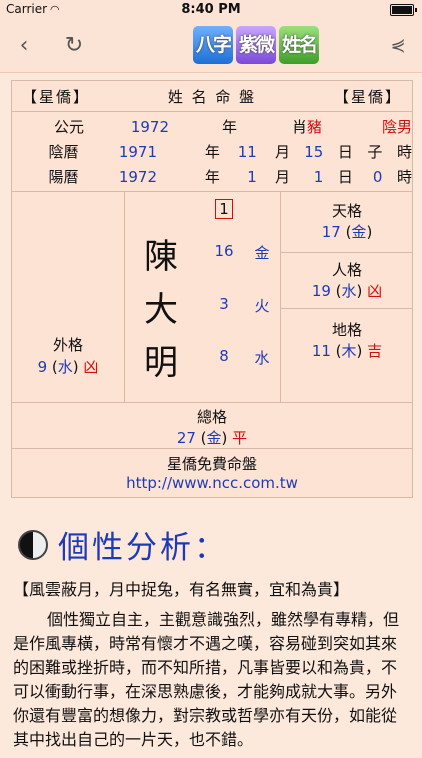 This screenshot has height=758, width=422. I want to click on name-strokes: 1 陳 大 明 16 3 8 金 火 水, so click(202, 297).